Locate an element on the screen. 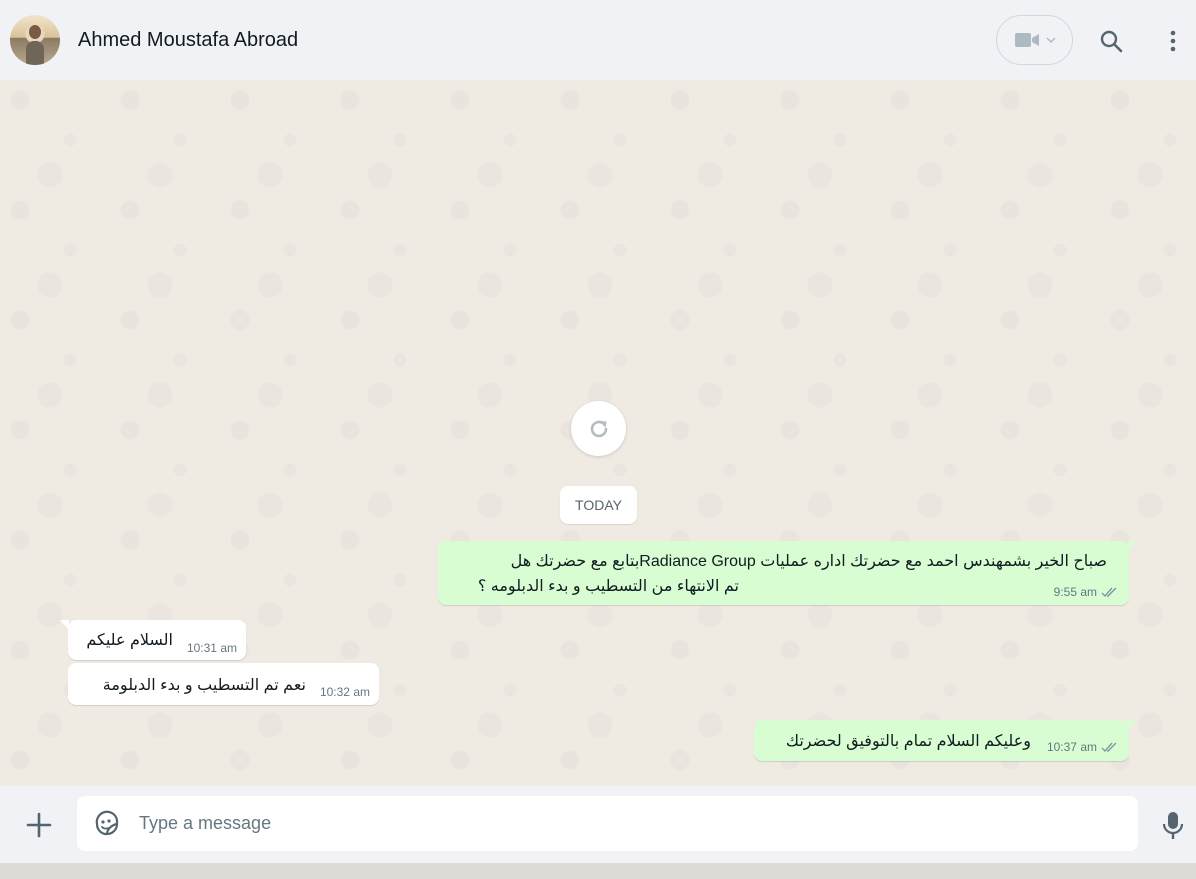  message-meta: 10:31 am is located at coordinates (212, 648).